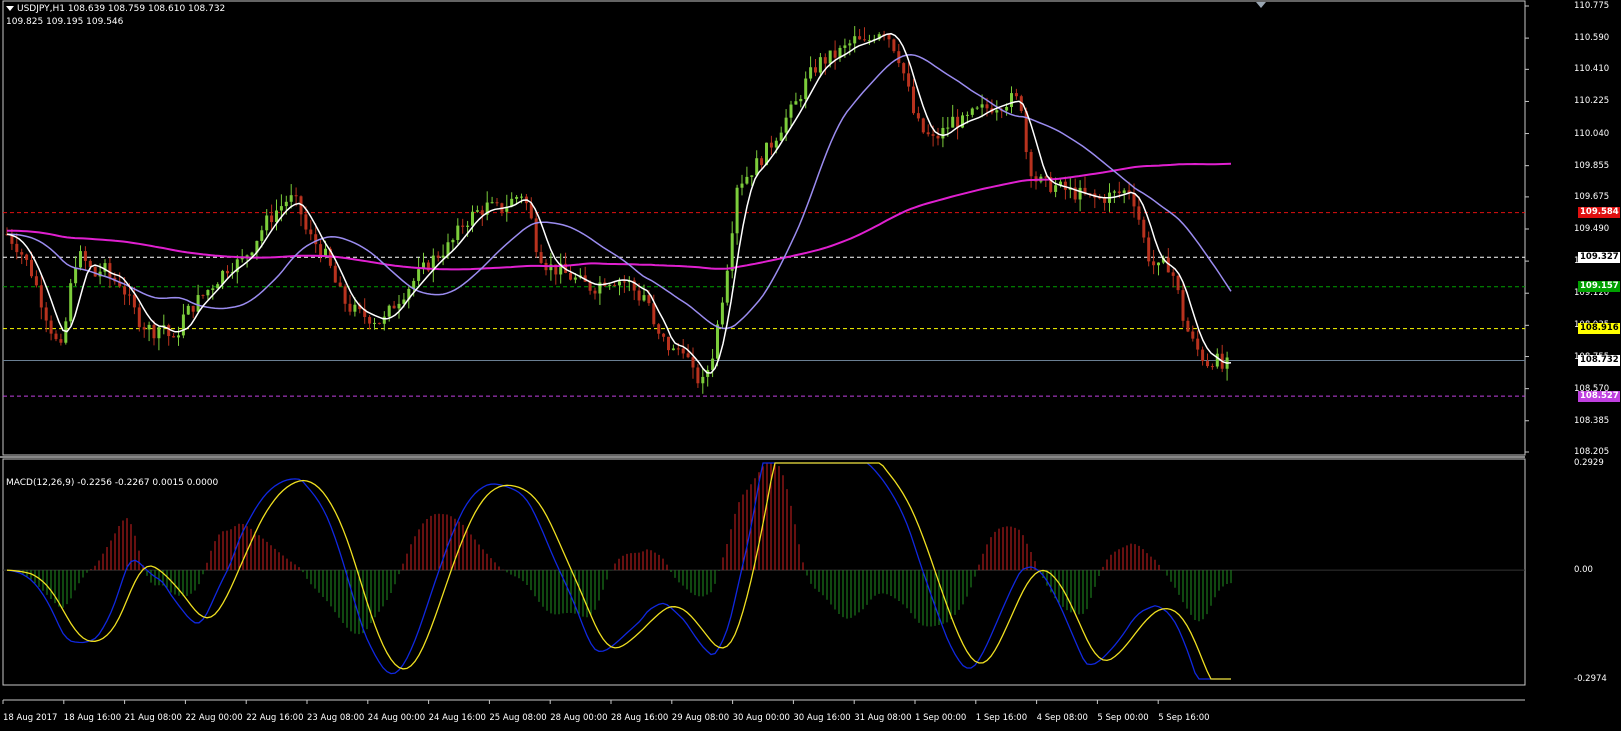 This screenshot has width=1621, height=731. Describe the element at coordinates (1592, 133) in the screenshot. I see `price-tick-label: 110.040` at that location.